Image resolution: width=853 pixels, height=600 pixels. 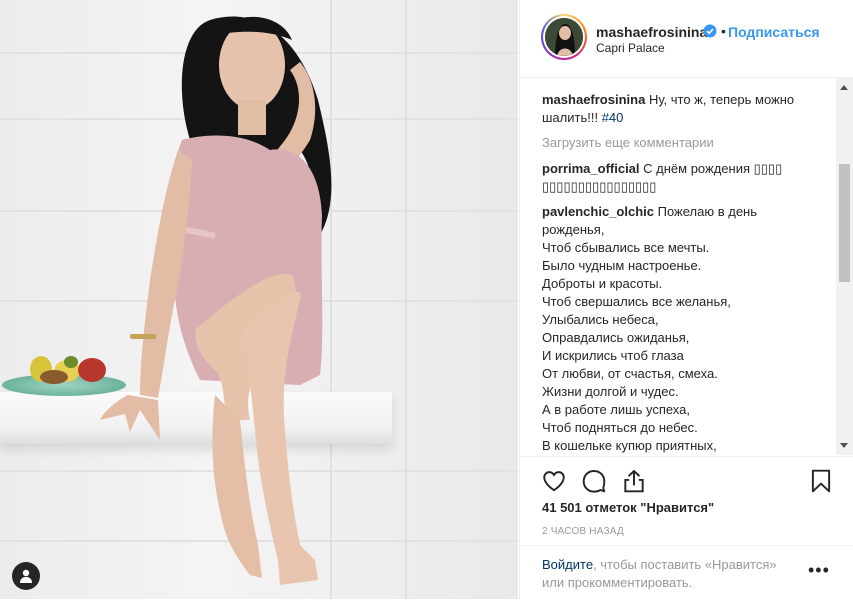 I want to click on comment-line: рожденья,, so click(x=573, y=229).